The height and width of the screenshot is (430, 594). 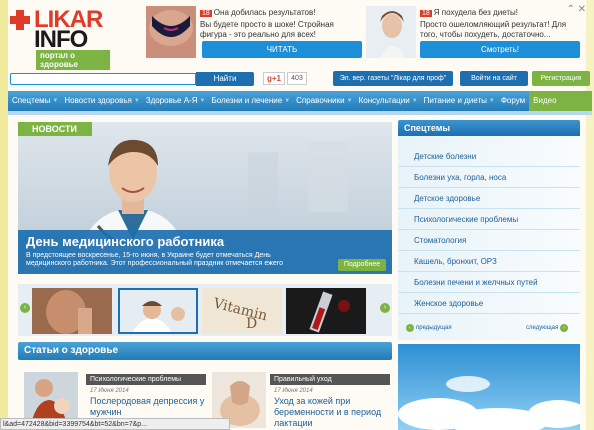 What do you see at coordinates (564, 328) in the screenshot?
I see `chevron-right-icon: ›` at bounding box center [564, 328].